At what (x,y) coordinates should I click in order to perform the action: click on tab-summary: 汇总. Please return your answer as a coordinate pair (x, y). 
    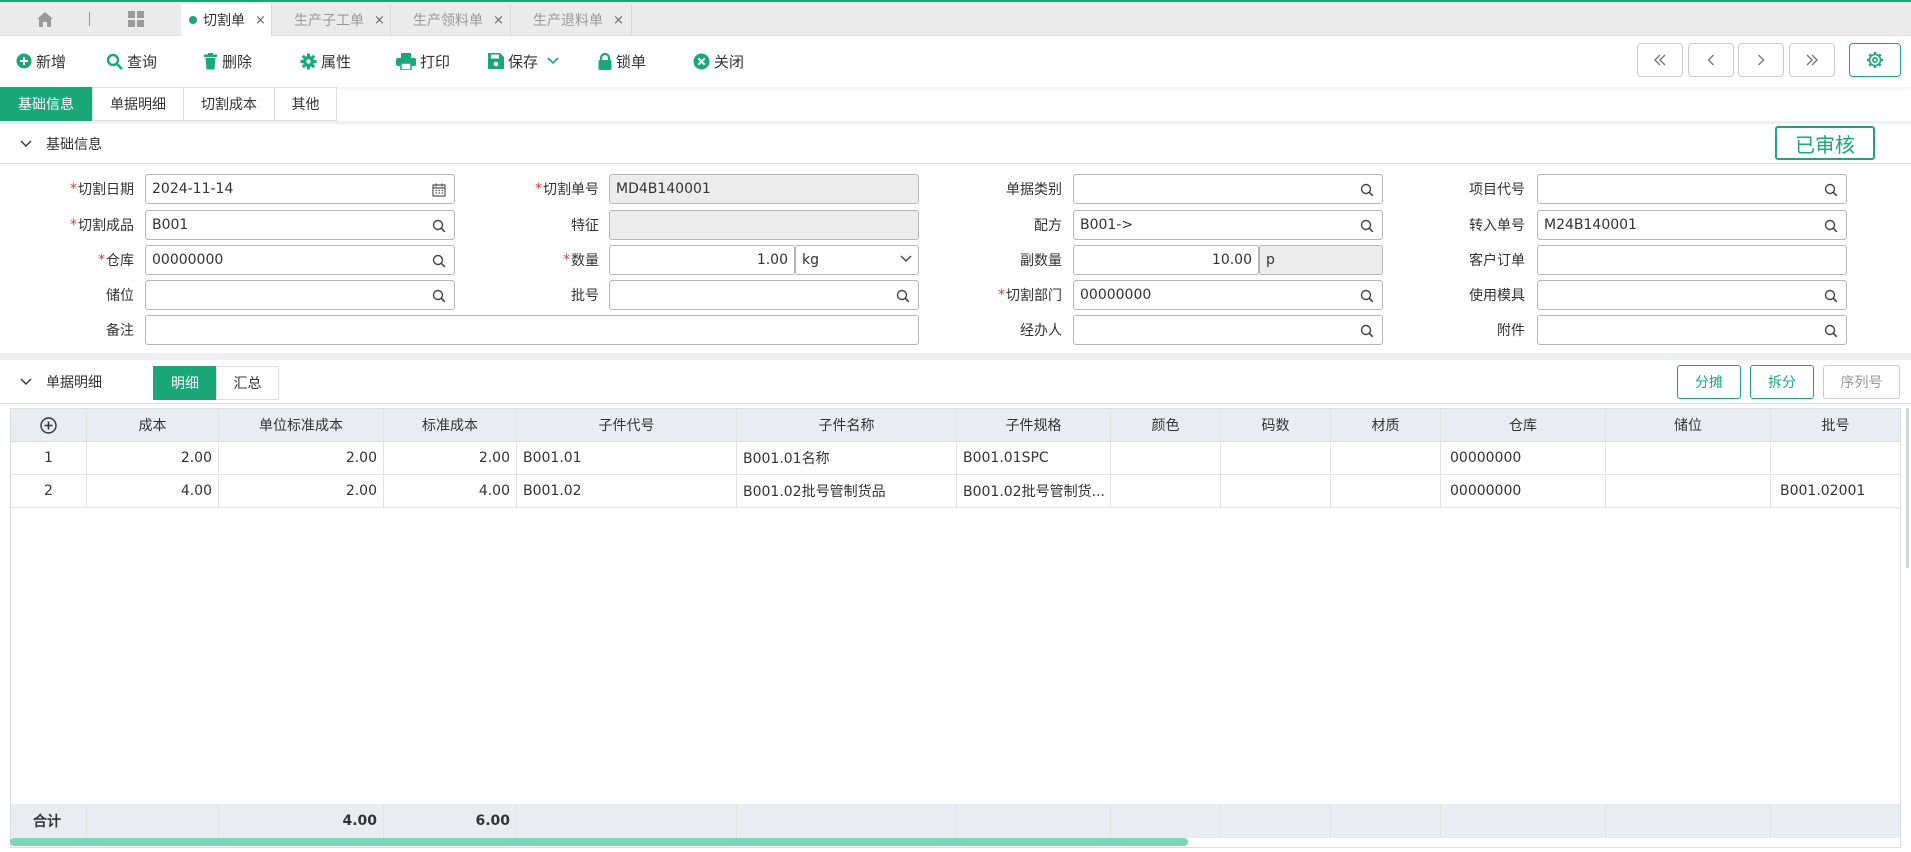
    Looking at the image, I should click on (247, 383).